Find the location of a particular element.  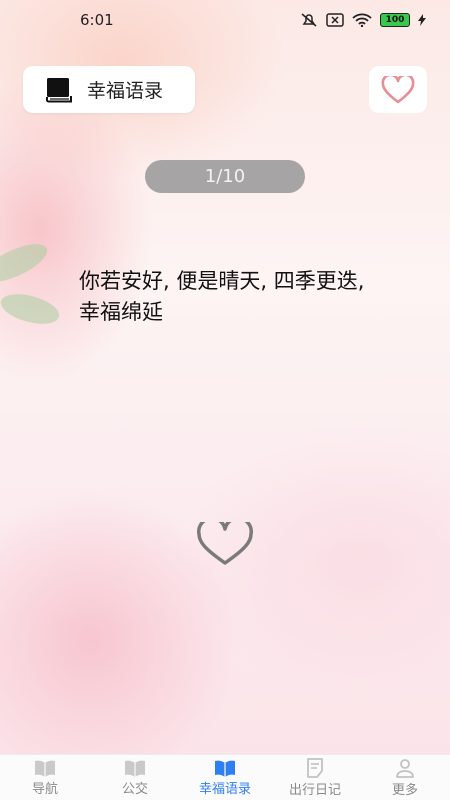

book-icon is located at coordinates (59, 89).